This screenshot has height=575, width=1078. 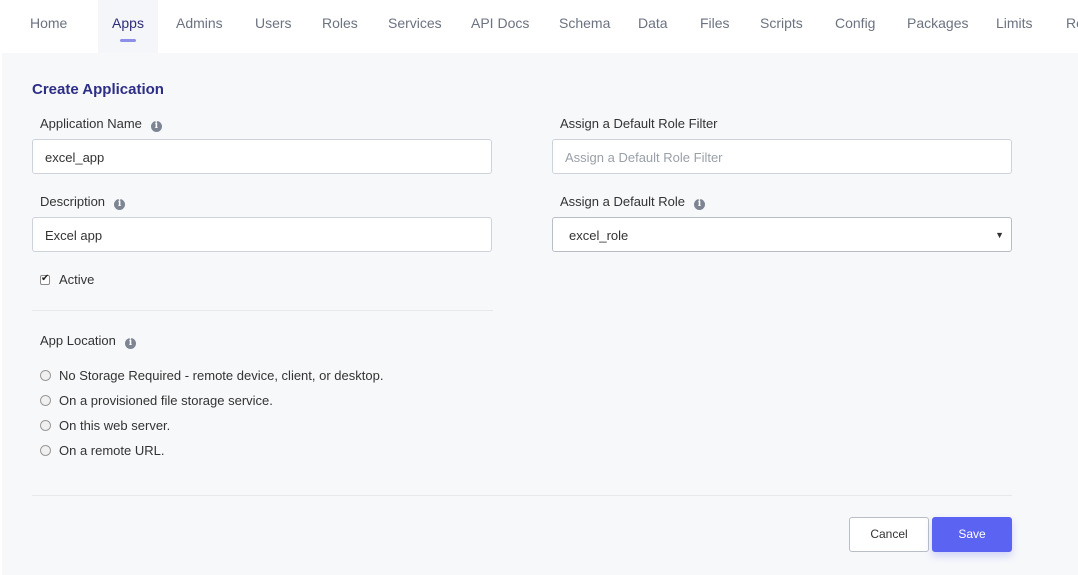 What do you see at coordinates (98, 89) in the screenshot?
I see `page-title: Create Application` at bounding box center [98, 89].